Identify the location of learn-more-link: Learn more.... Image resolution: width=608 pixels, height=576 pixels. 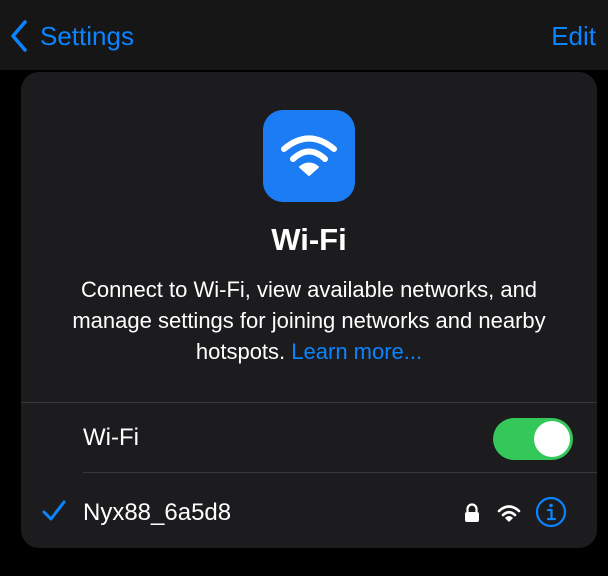
(356, 351).